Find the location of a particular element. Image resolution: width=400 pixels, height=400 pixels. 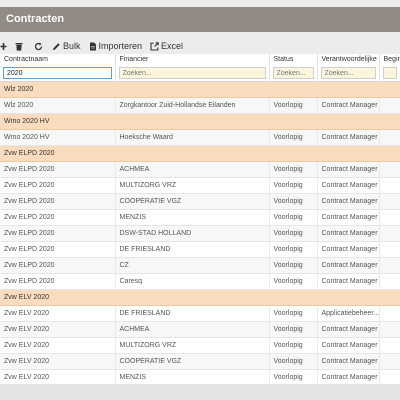

import-button: Importeren is located at coordinates (116, 46).